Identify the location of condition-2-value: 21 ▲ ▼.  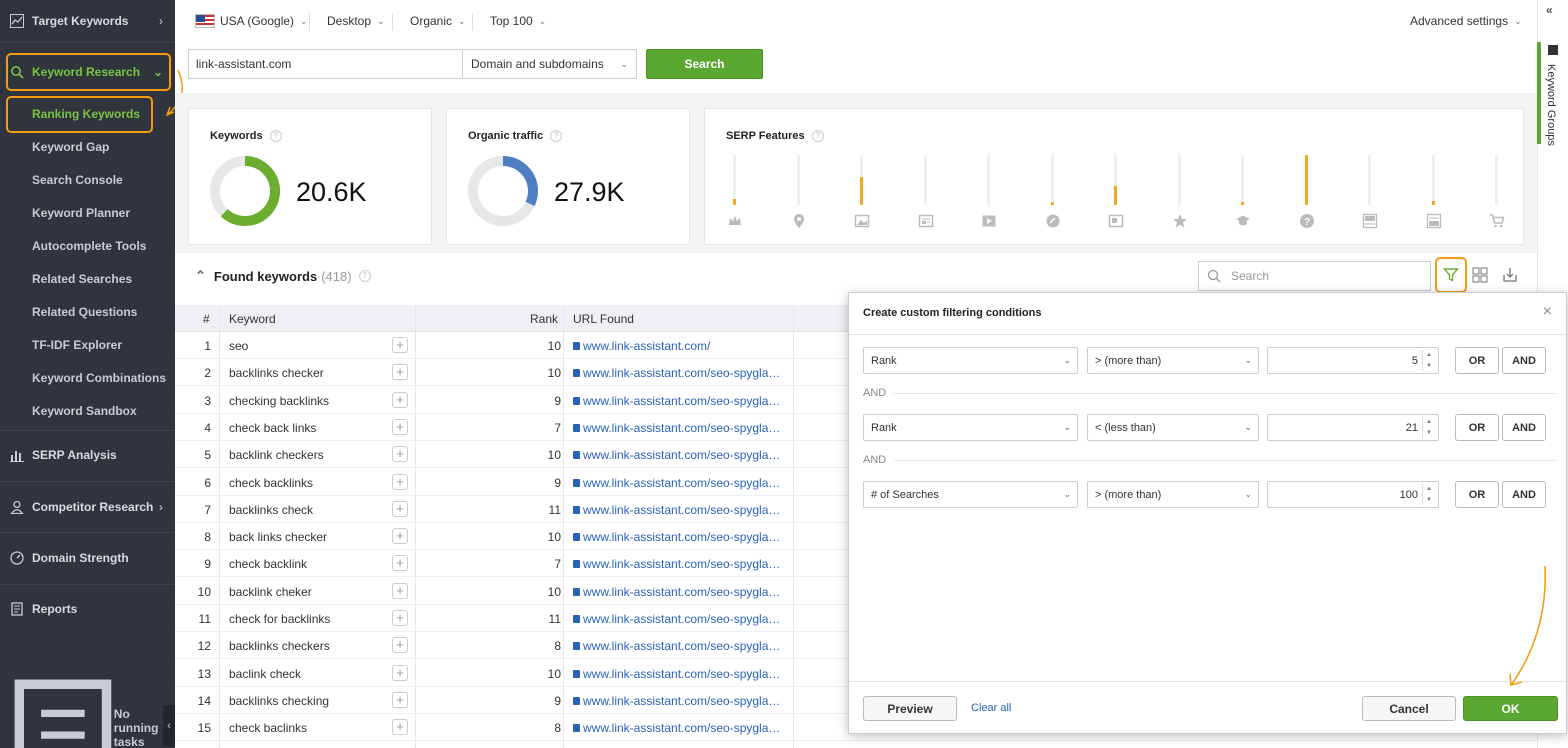
(1353, 427).